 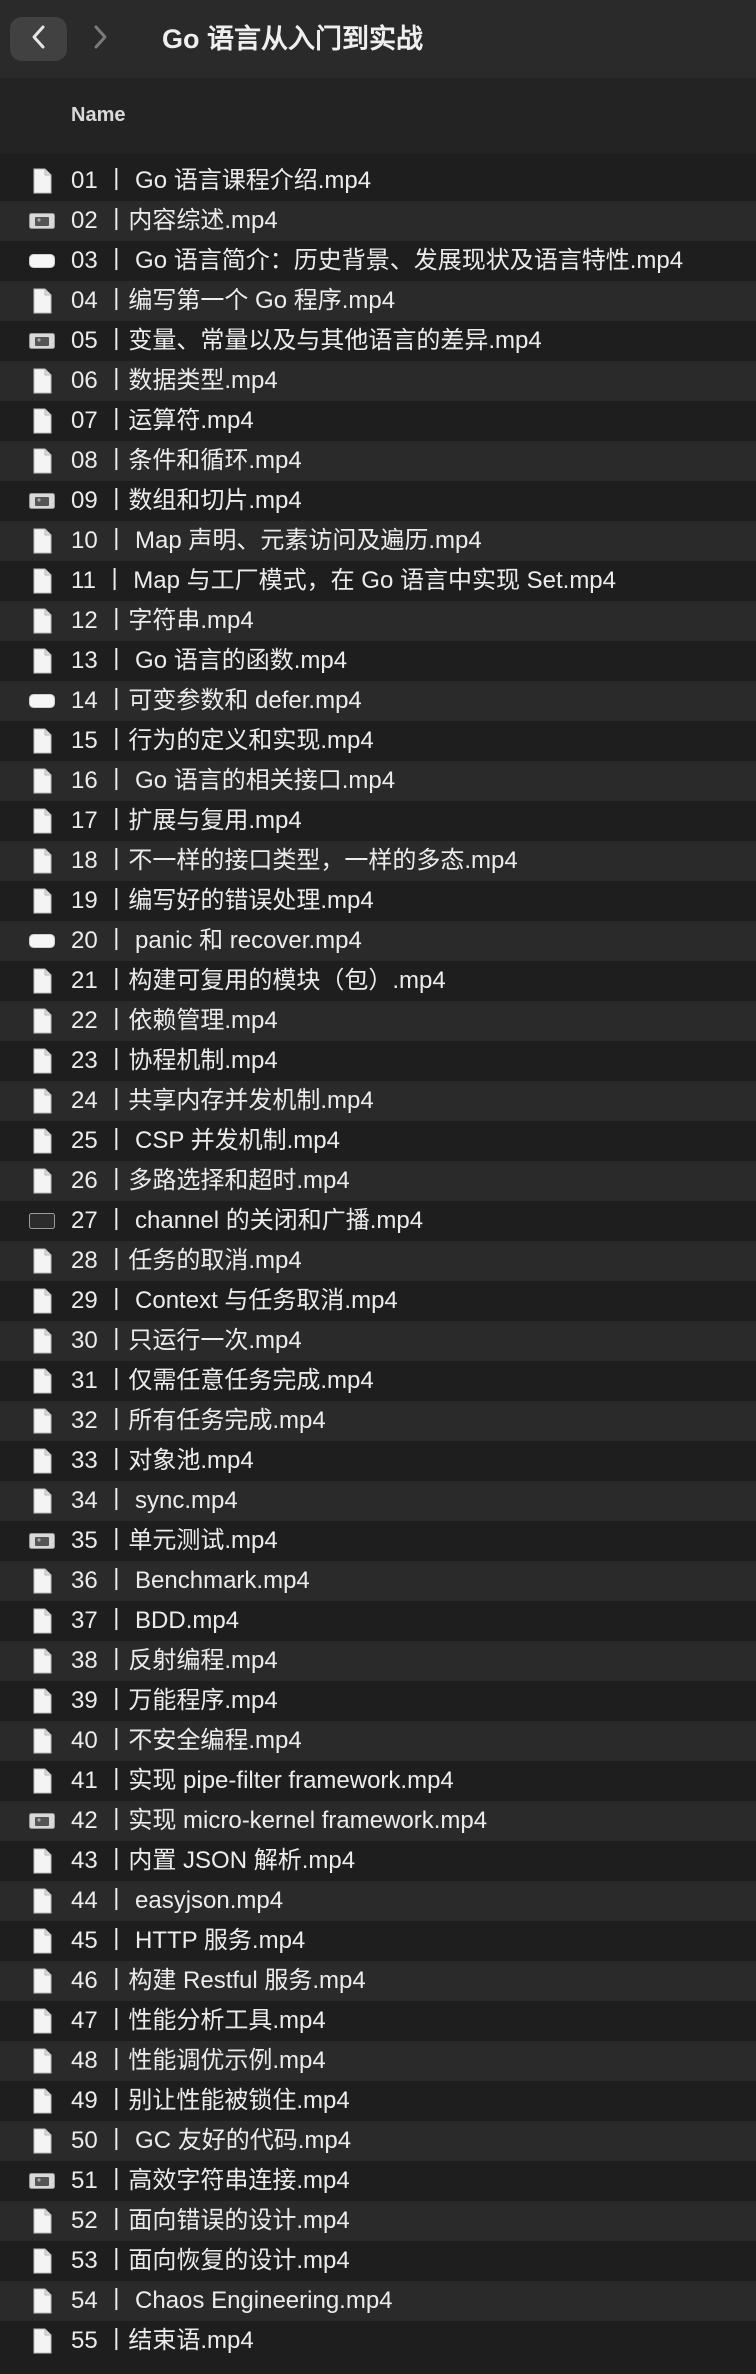 What do you see at coordinates (378, 1901) in the screenshot?
I see `file-row: 44 丨 easyjson.mp4` at bounding box center [378, 1901].